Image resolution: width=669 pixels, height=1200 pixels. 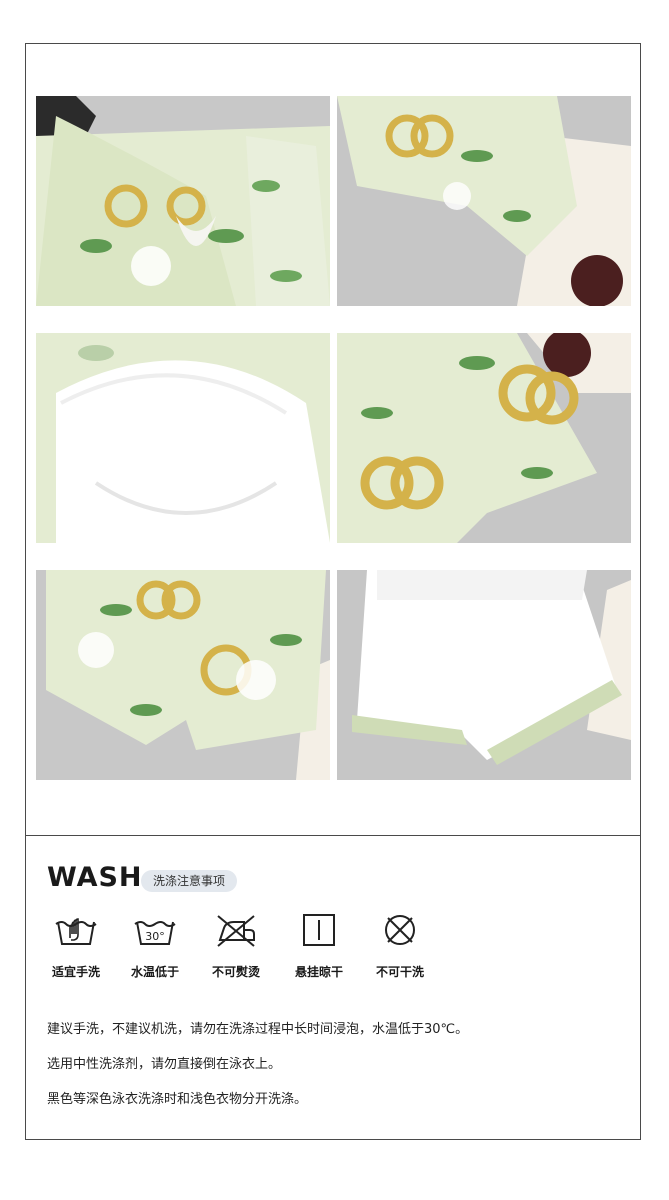 I want to click on no-iron-icon, so click(x=236, y=930).